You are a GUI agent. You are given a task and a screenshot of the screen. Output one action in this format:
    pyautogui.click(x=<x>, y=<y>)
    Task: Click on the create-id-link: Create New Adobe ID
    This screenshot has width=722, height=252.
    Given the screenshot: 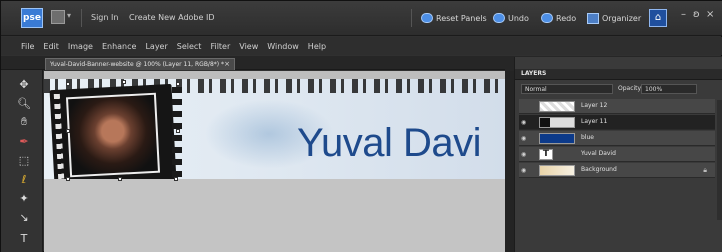 What is the action you would take?
    pyautogui.click(x=171, y=17)
    